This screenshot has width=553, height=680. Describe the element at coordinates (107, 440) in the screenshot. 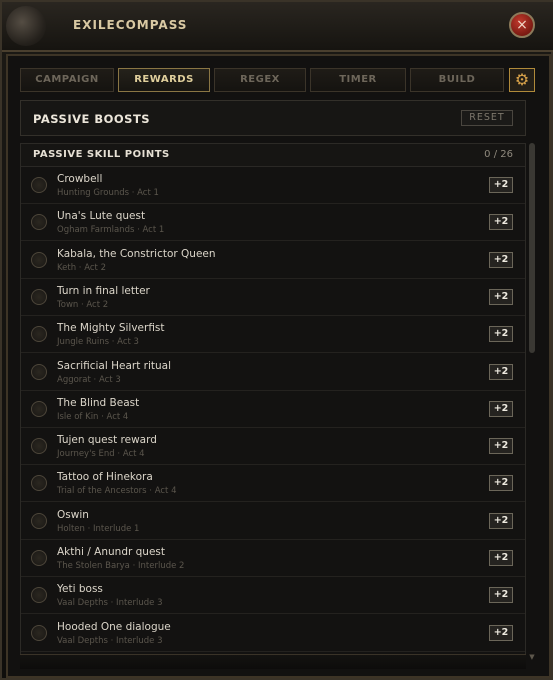

I see `item-title: Tujen quest reward` at that location.